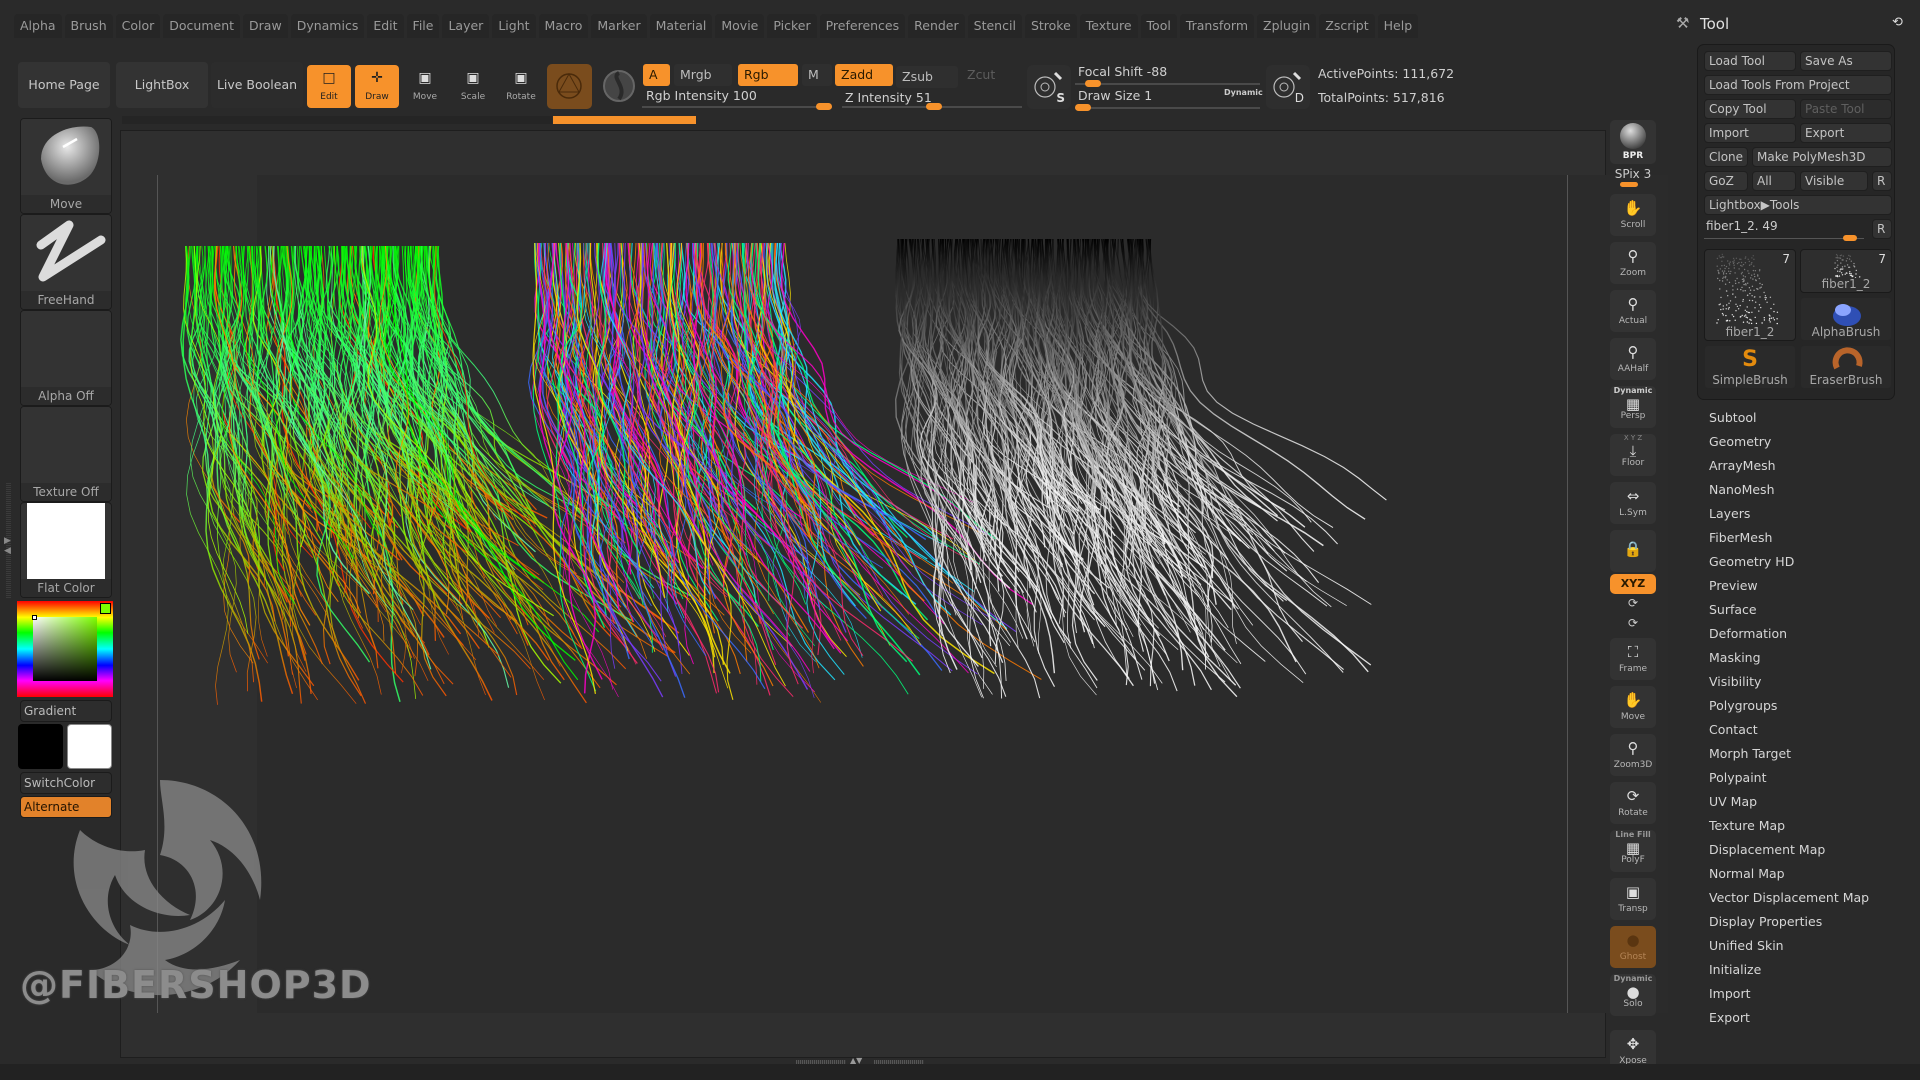 This screenshot has width=1920, height=1080. Describe the element at coordinates (257, 85) in the screenshot. I see `live-boolean-button: Live Boolean` at that location.